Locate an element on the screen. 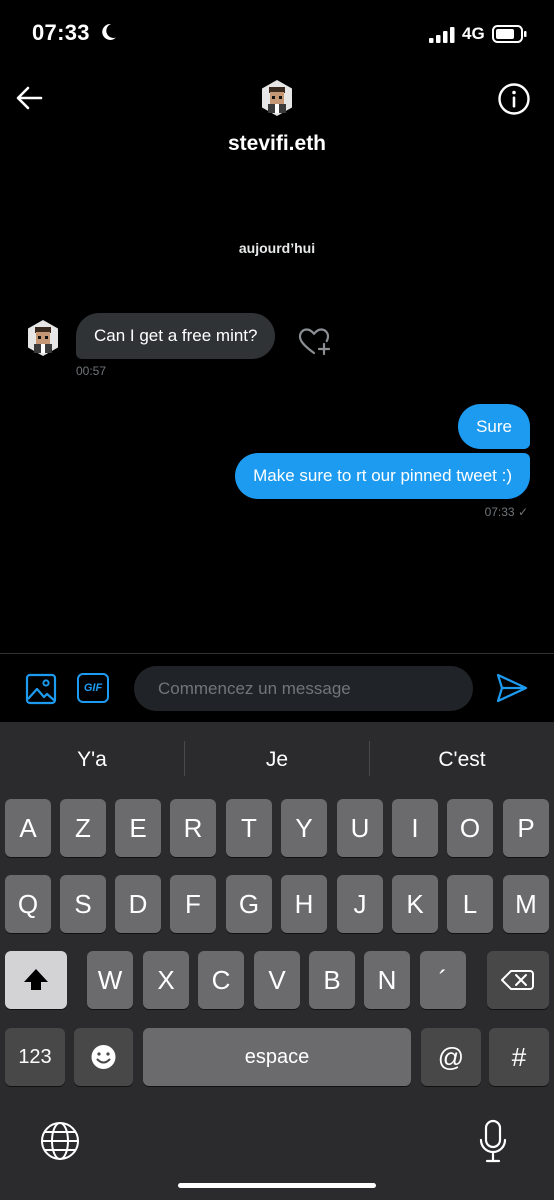 The height and width of the screenshot is (1200, 554). shift-key is located at coordinates (36, 980).